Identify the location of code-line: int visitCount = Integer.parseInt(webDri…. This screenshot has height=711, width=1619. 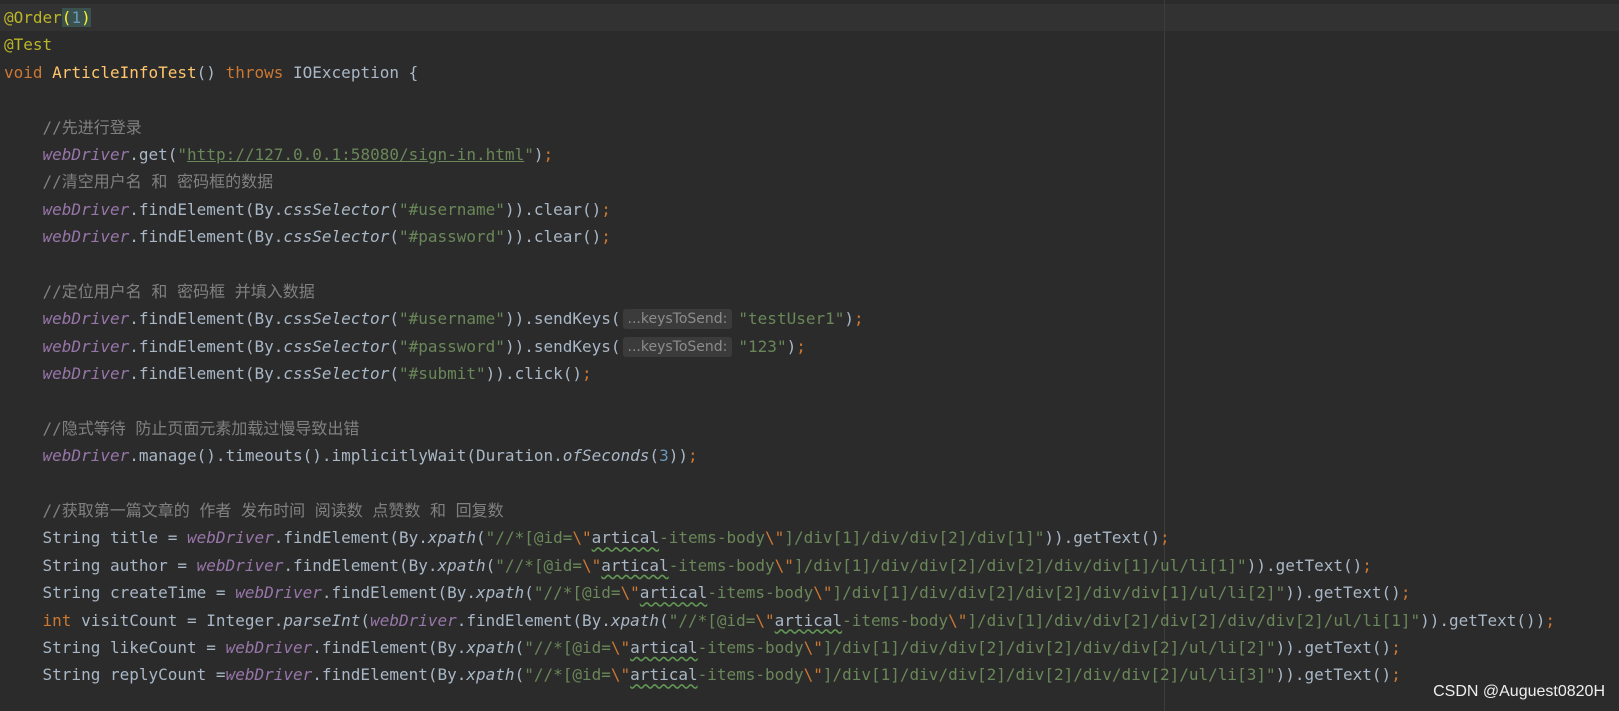
(777, 620).